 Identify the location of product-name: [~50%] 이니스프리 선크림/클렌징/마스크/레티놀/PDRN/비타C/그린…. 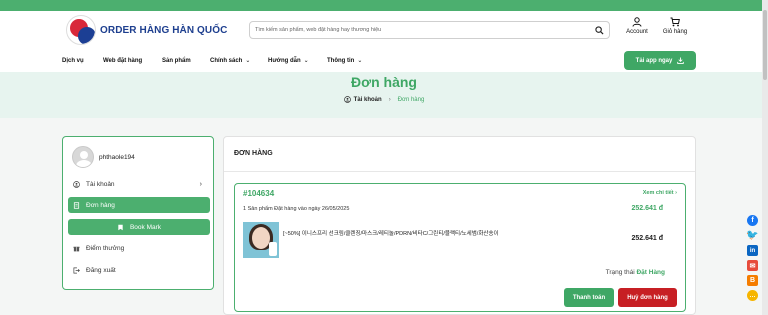
(403, 234).